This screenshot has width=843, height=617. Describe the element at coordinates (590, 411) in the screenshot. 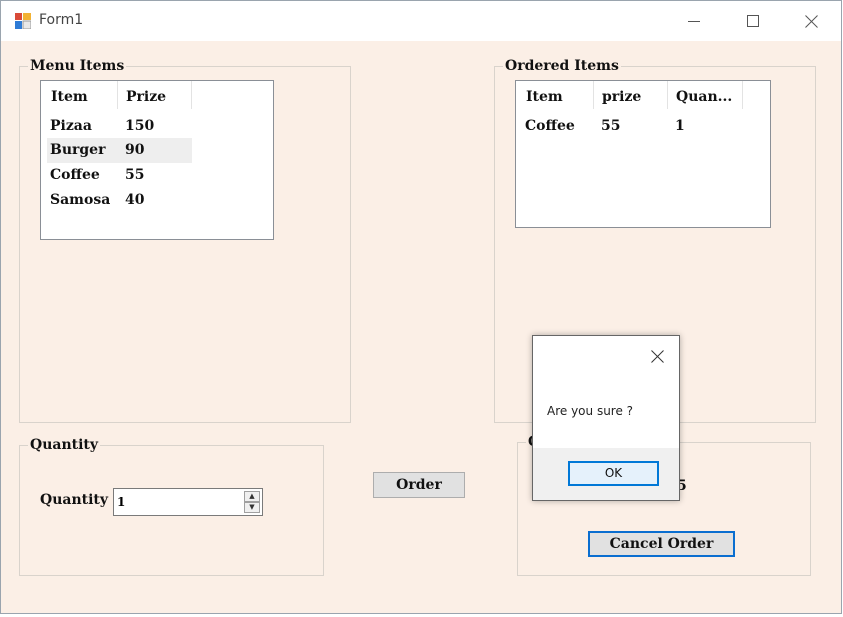

I see `dialog-message: Are you sure ?` at that location.